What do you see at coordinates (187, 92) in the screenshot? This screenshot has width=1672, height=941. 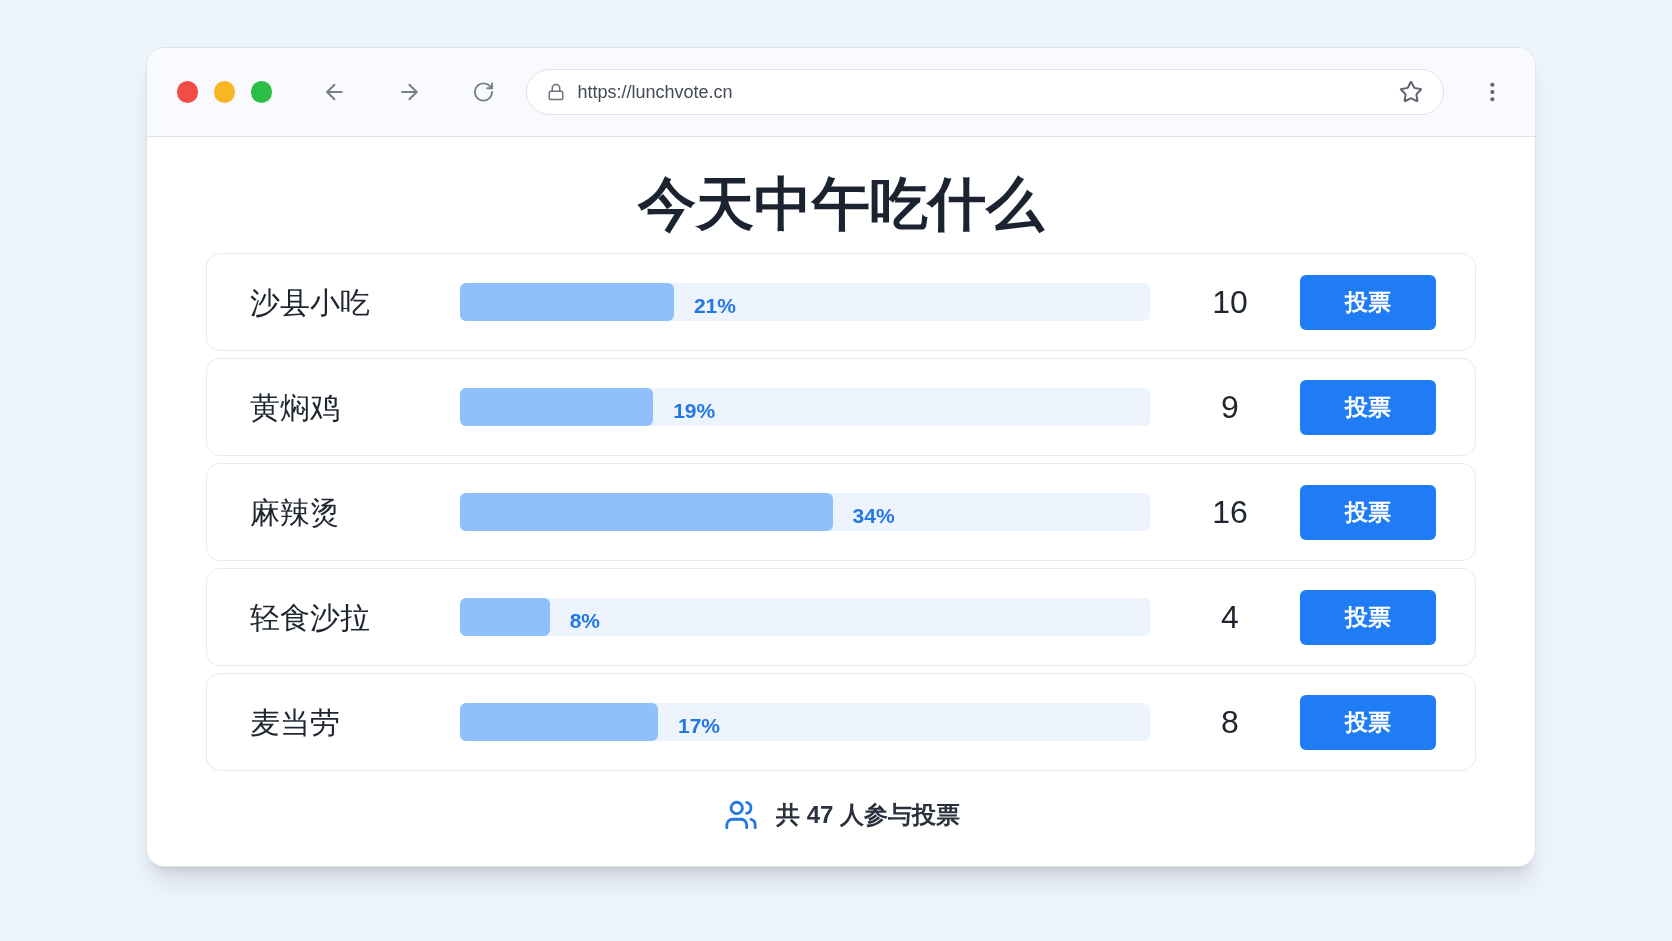 I see `close-window-icon` at bounding box center [187, 92].